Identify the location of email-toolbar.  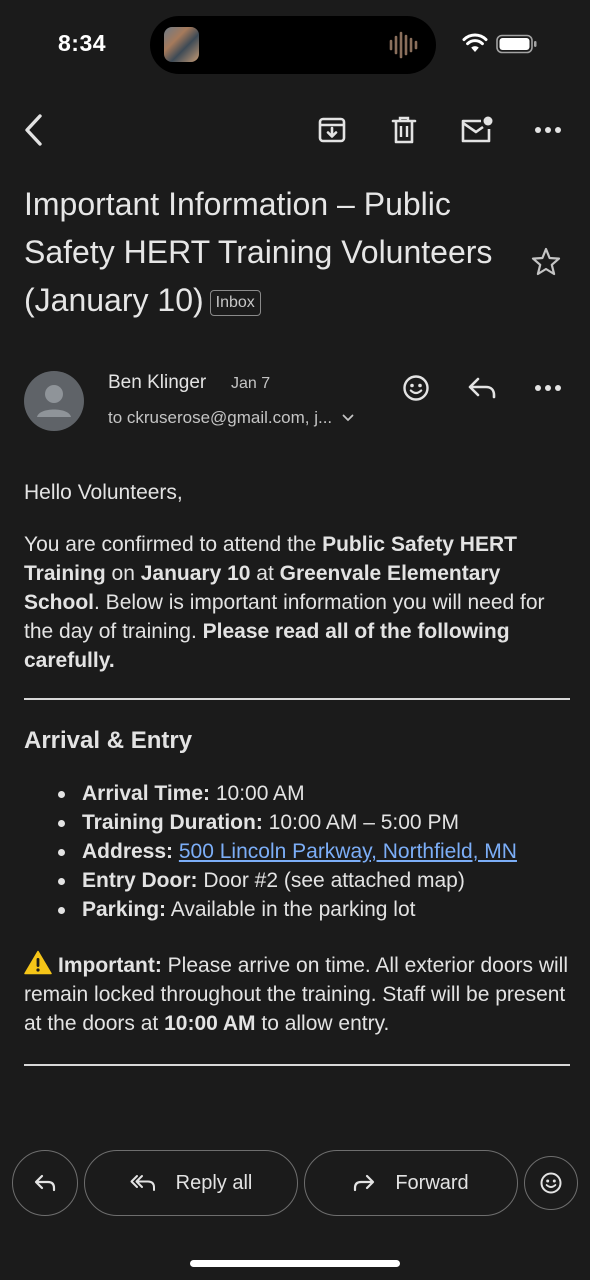
(295, 131).